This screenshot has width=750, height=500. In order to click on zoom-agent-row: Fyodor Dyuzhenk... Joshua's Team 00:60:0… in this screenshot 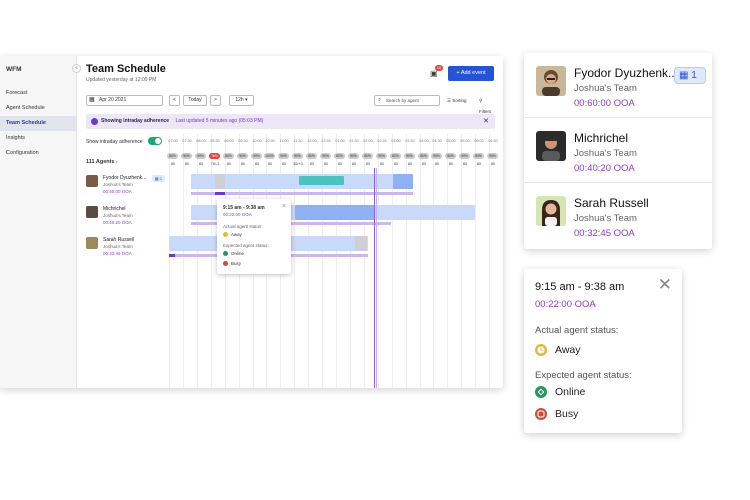, I will do `click(618, 85)`.